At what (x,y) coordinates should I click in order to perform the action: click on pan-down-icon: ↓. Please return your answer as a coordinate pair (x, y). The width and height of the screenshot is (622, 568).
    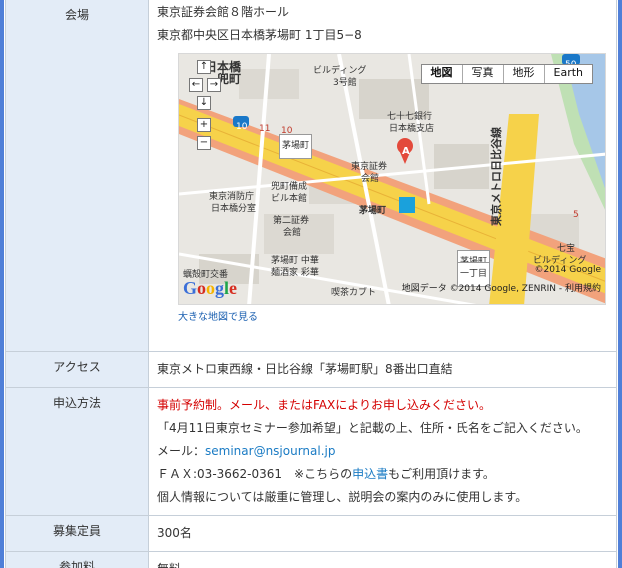
    Looking at the image, I should click on (204, 103).